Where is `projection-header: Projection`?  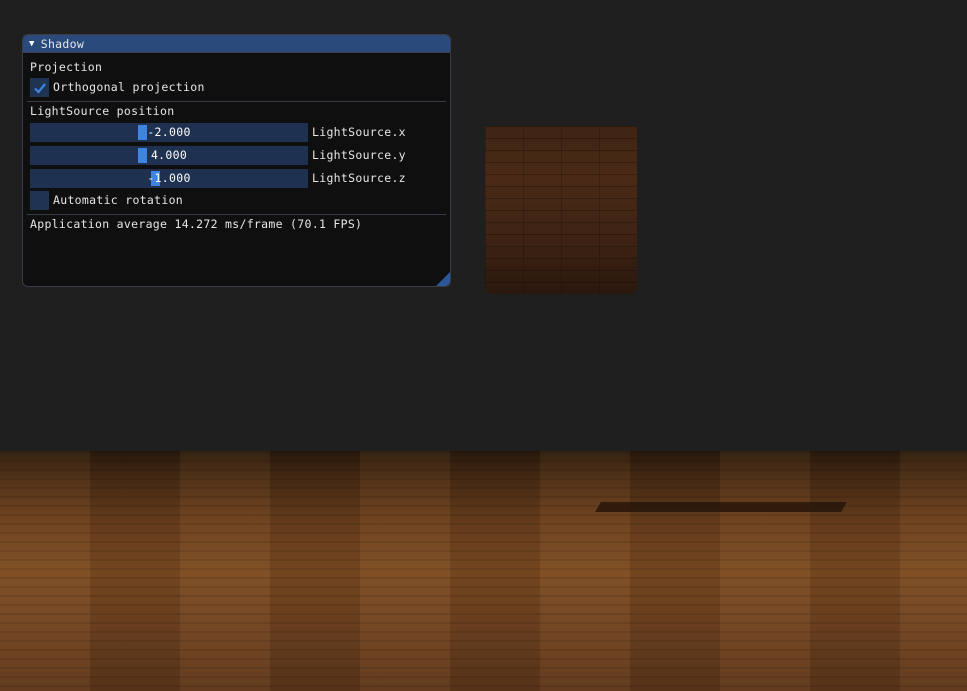
projection-header: Projection is located at coordinates (66, 67).